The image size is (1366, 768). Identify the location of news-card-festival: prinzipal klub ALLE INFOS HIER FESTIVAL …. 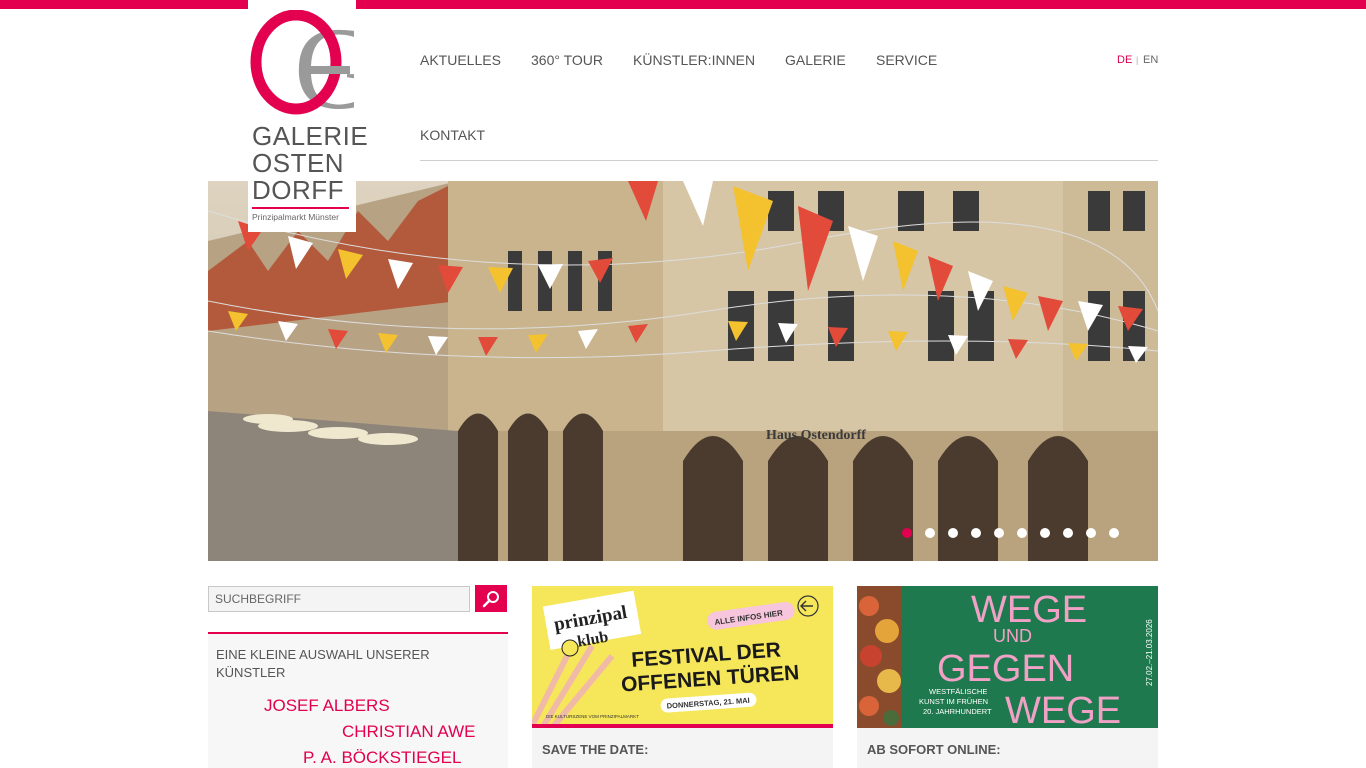
(682, 677).